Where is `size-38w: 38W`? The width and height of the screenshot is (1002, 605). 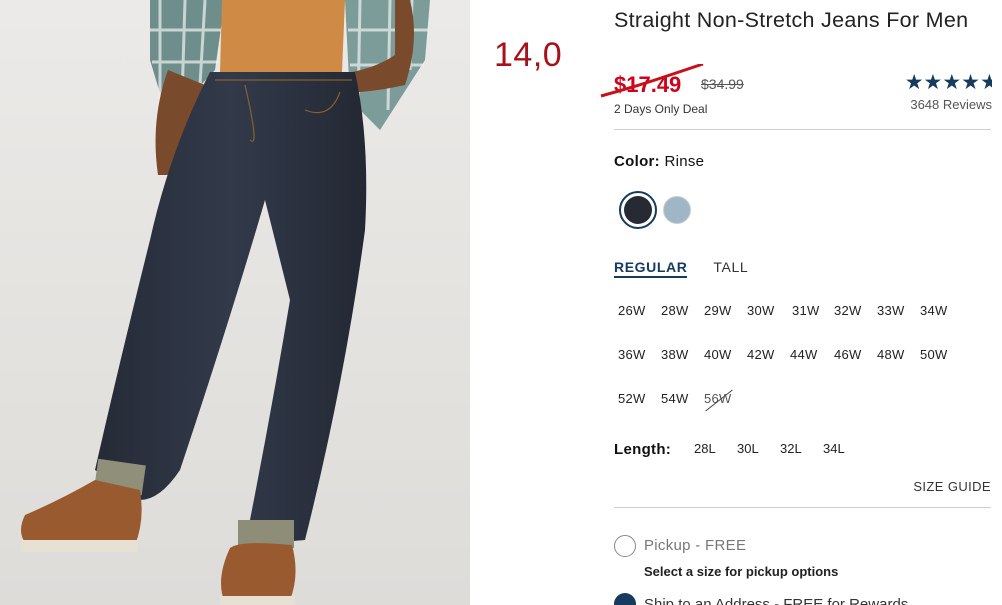 size-38w: 38W is located at coordinates (675, 354).